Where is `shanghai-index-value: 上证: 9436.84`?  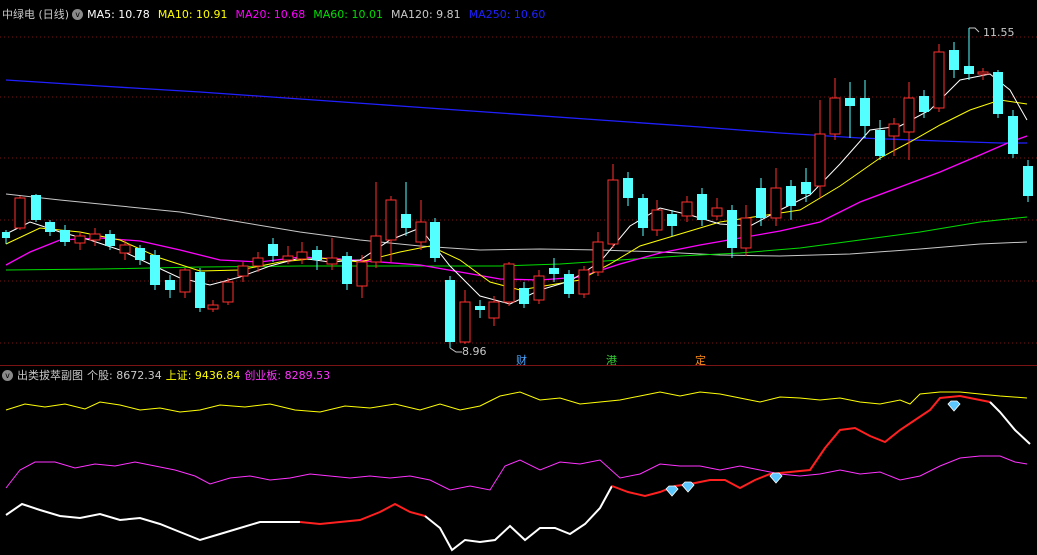
shanghai-index-value: 上证: 9436.84 is located at coordinates (203, 375).